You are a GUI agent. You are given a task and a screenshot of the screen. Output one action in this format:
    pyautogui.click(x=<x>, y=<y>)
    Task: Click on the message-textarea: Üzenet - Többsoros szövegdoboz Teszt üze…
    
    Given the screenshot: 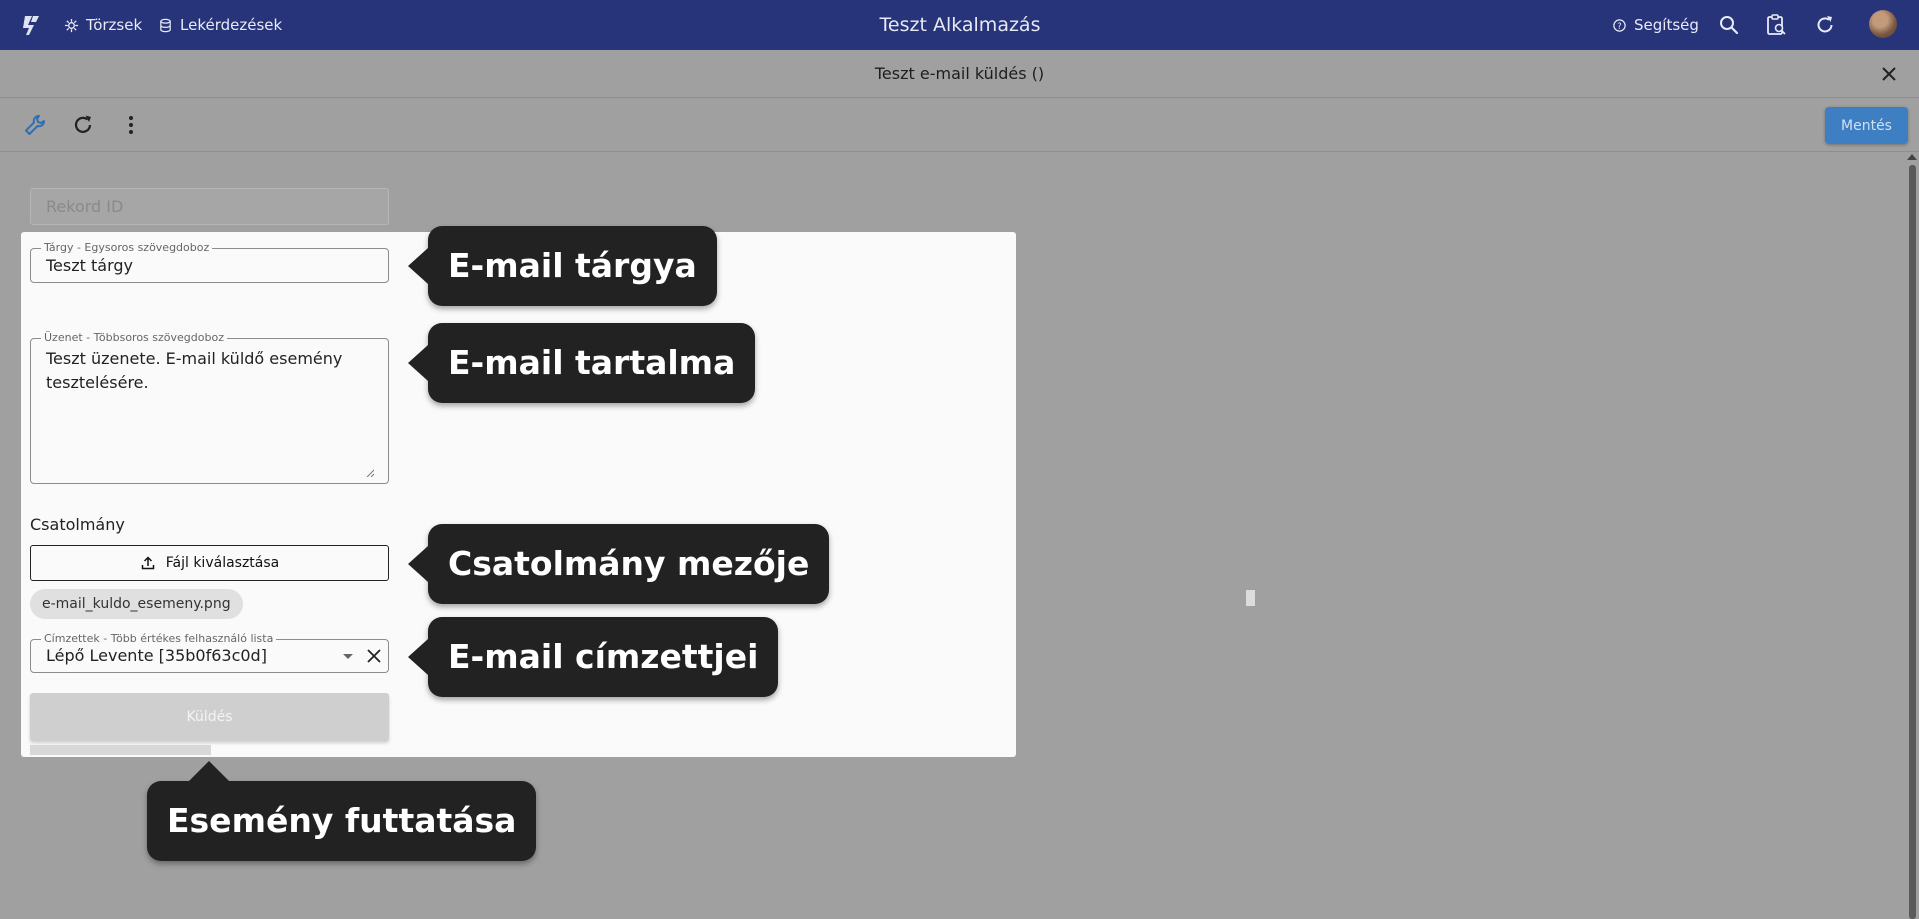 What is the action you would take?
    pyautogui.click(x=209, y=407)
    